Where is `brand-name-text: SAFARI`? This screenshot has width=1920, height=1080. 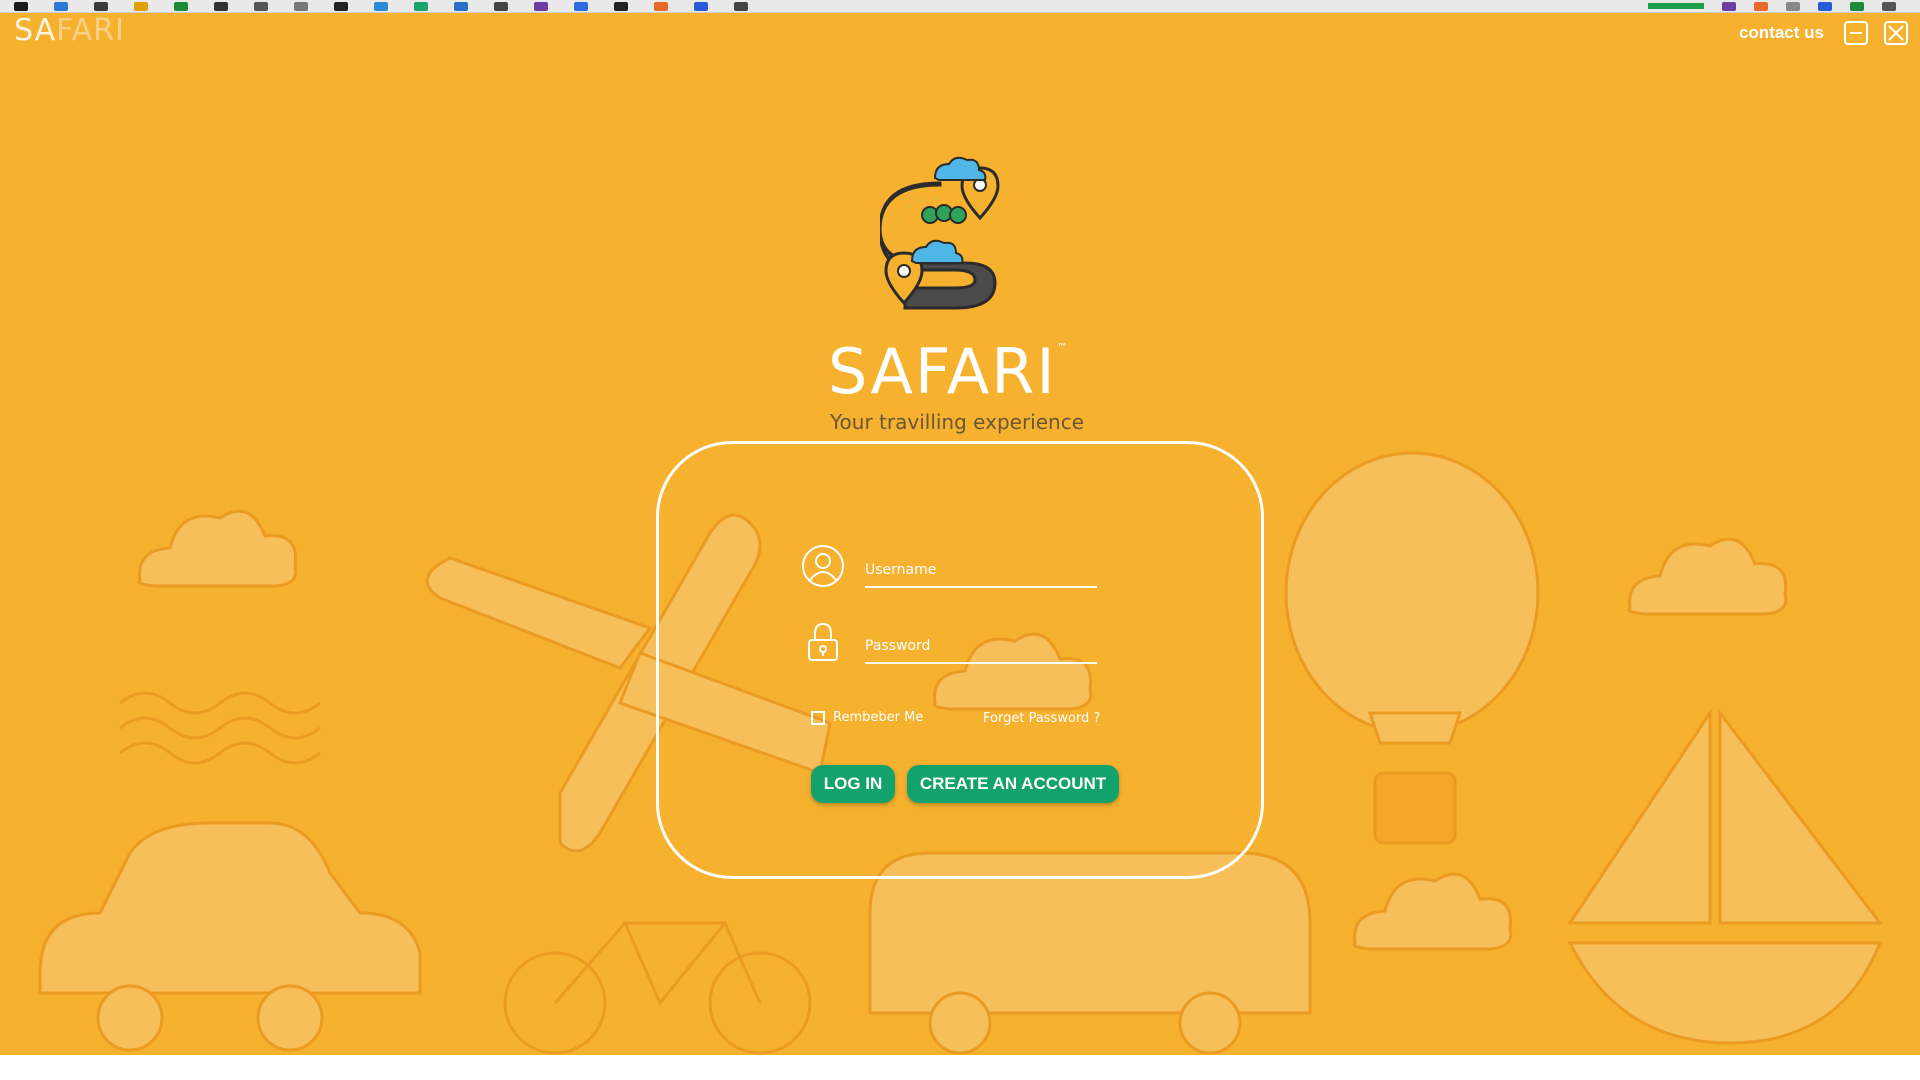
brand-name-text: SAFARI is located at coordinates (942, 371).